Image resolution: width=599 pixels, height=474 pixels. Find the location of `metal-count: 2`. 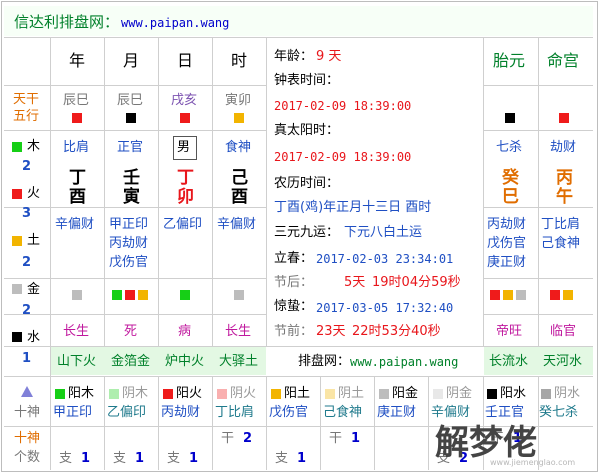

metal-count: 2 is located at coordinates (27, 310).